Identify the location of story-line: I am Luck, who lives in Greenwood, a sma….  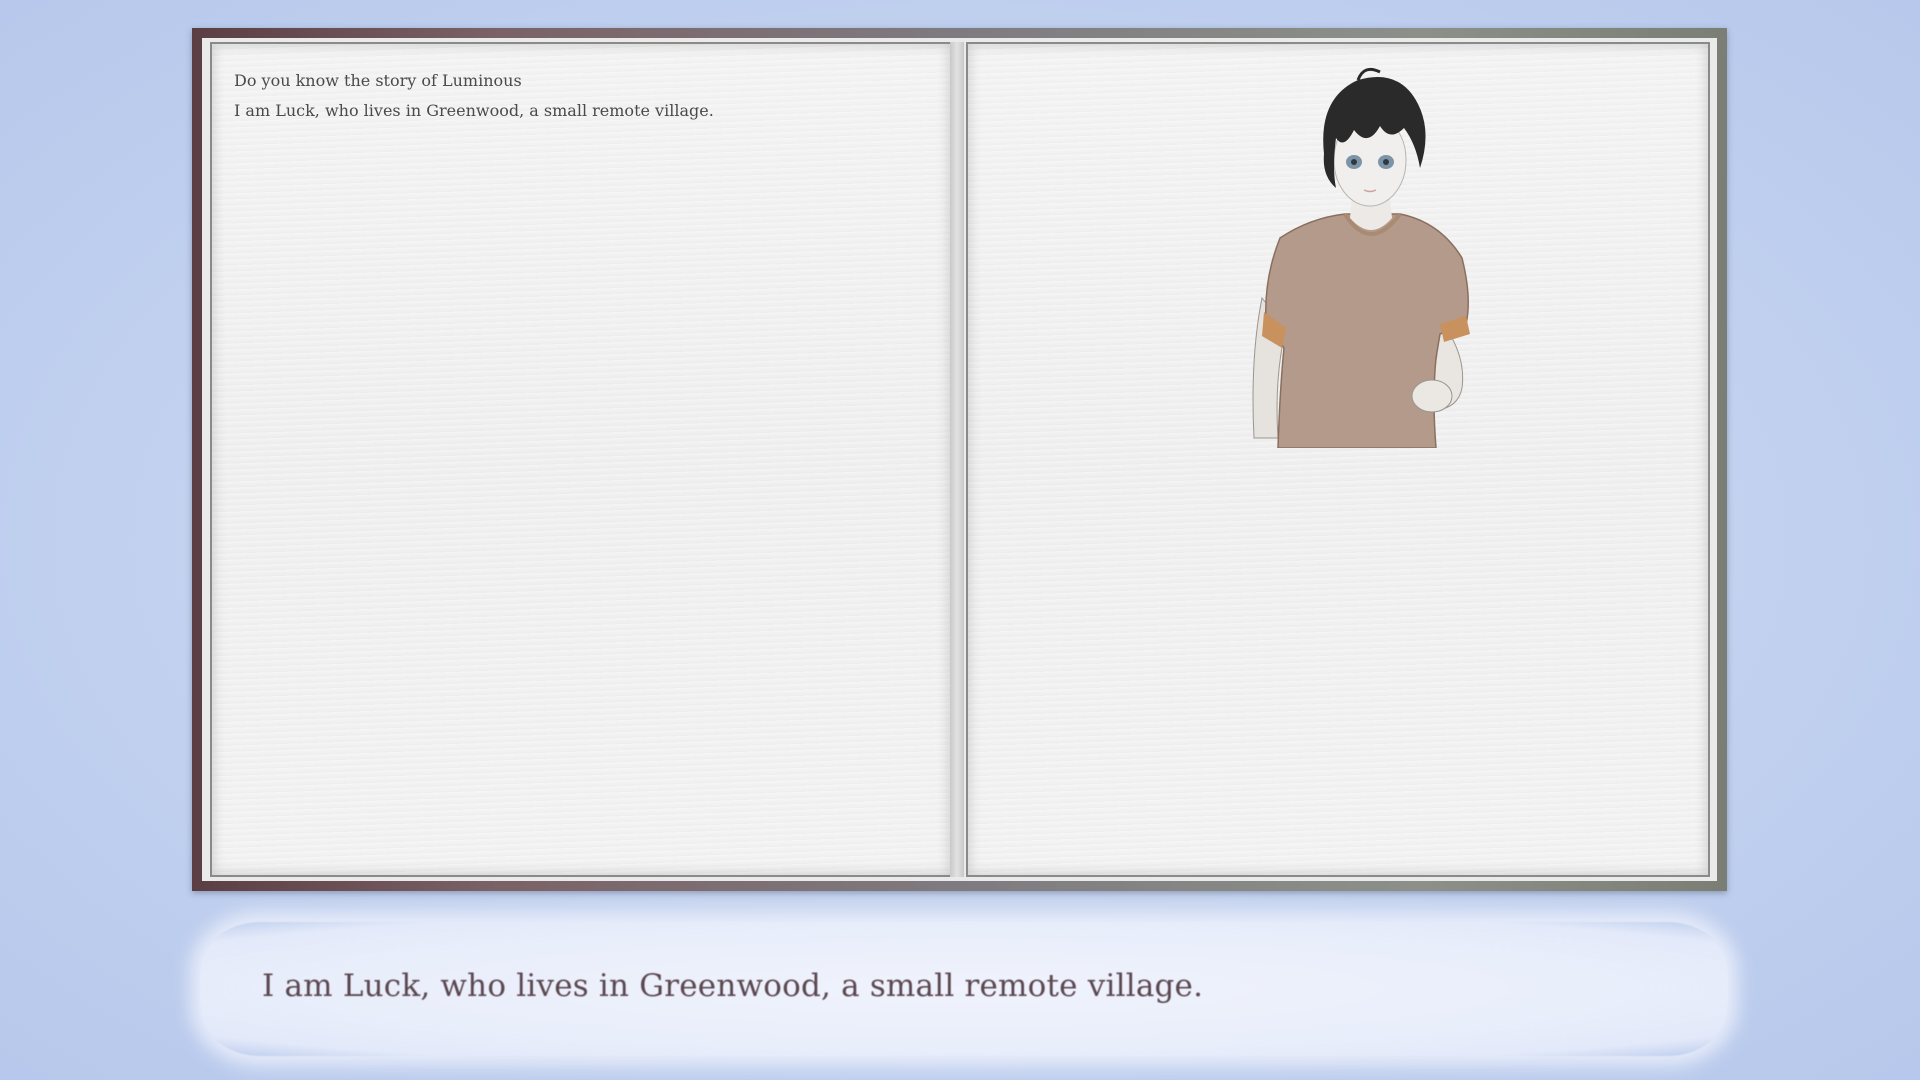
(474, 110).